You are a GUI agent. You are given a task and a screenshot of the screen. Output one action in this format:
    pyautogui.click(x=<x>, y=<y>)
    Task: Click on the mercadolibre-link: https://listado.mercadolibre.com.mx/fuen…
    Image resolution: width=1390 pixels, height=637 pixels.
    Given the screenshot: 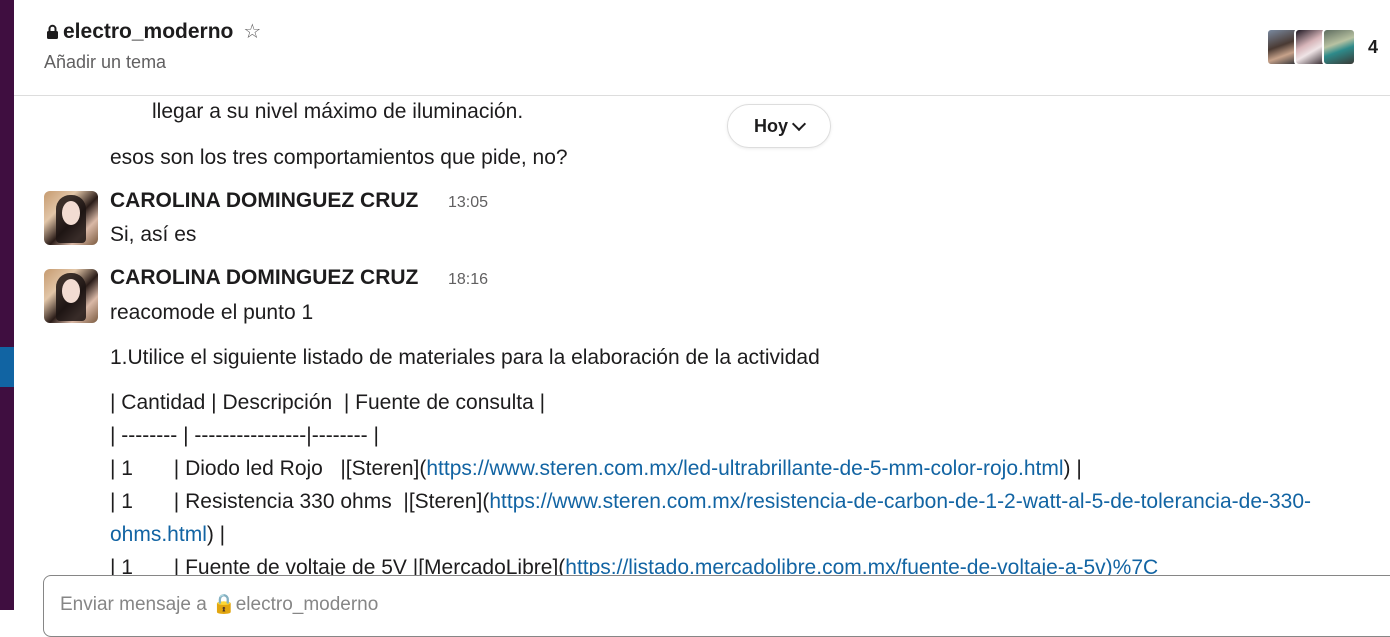 What is the action you would take?
    pyautogui.click(x=861, y=566)
    